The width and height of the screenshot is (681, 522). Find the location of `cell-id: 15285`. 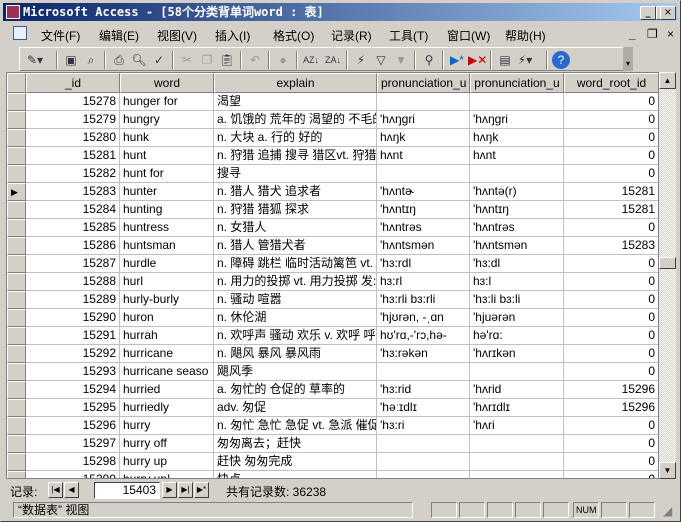

cell-id: 15285 is located at coordinates (73, 228).